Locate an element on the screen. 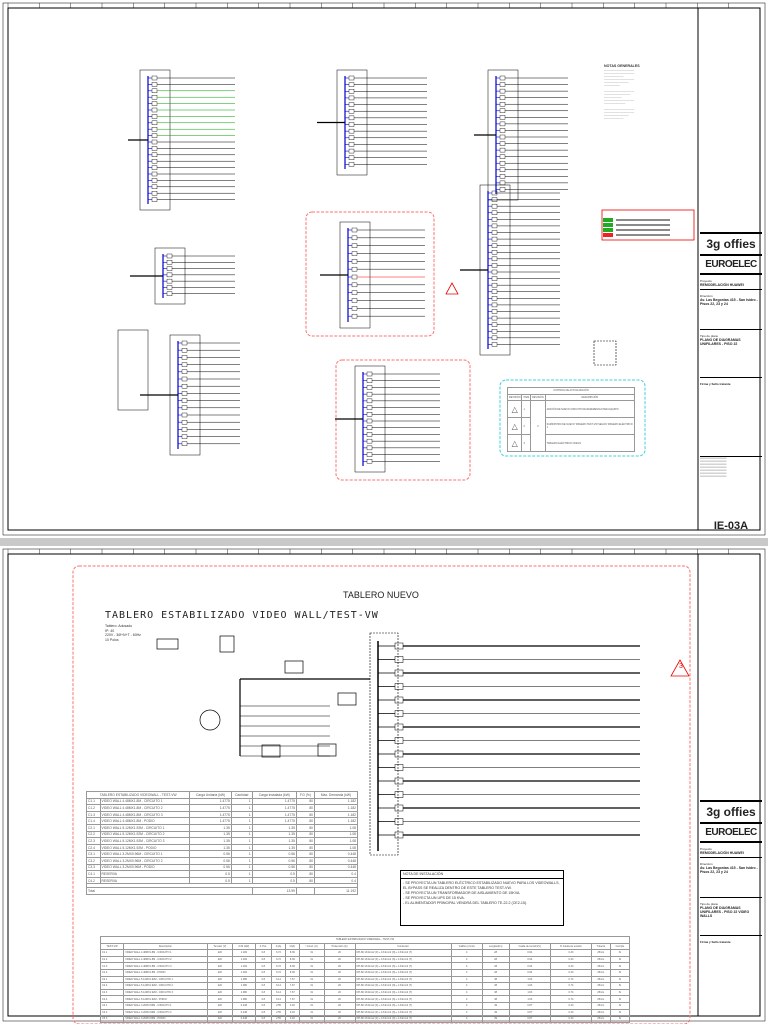  cell: C2.3 is located at coordinates (112, 992).